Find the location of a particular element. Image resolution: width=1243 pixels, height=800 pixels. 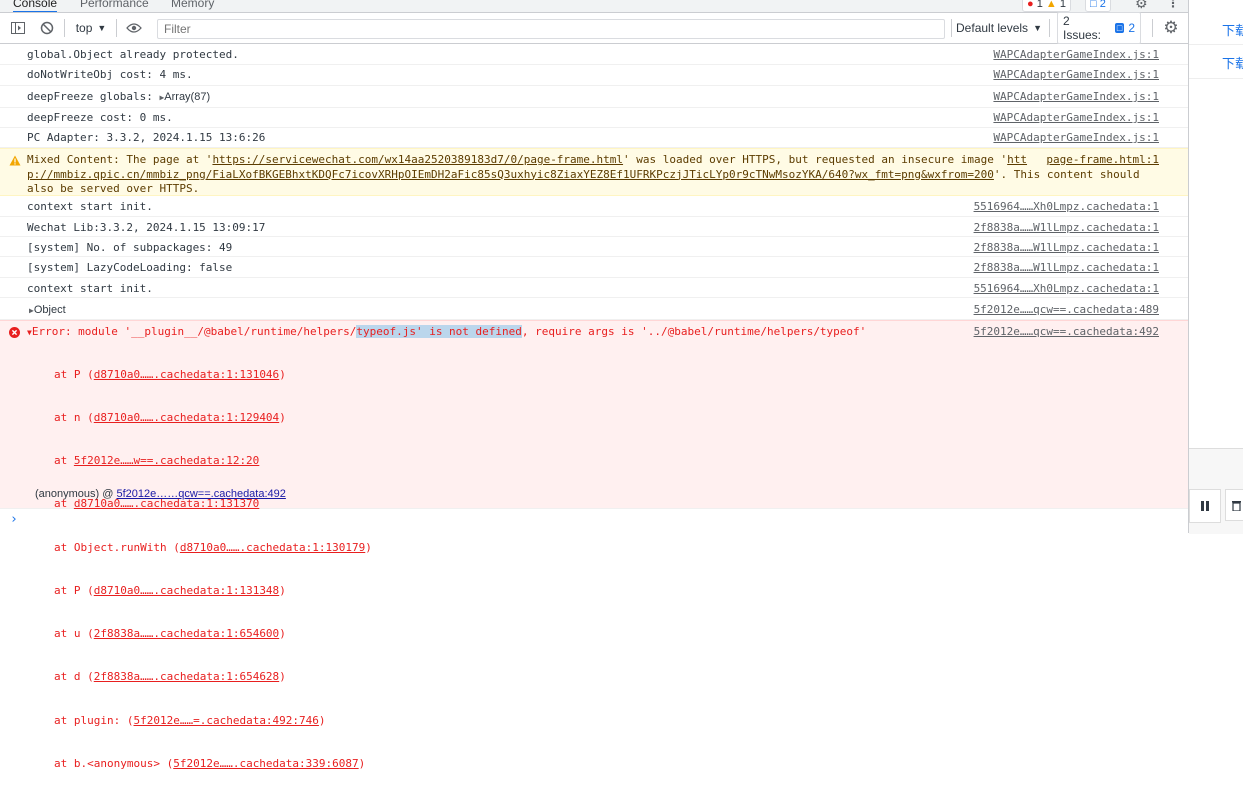

log-text: ▶Object is located at coordinates (47, 309).